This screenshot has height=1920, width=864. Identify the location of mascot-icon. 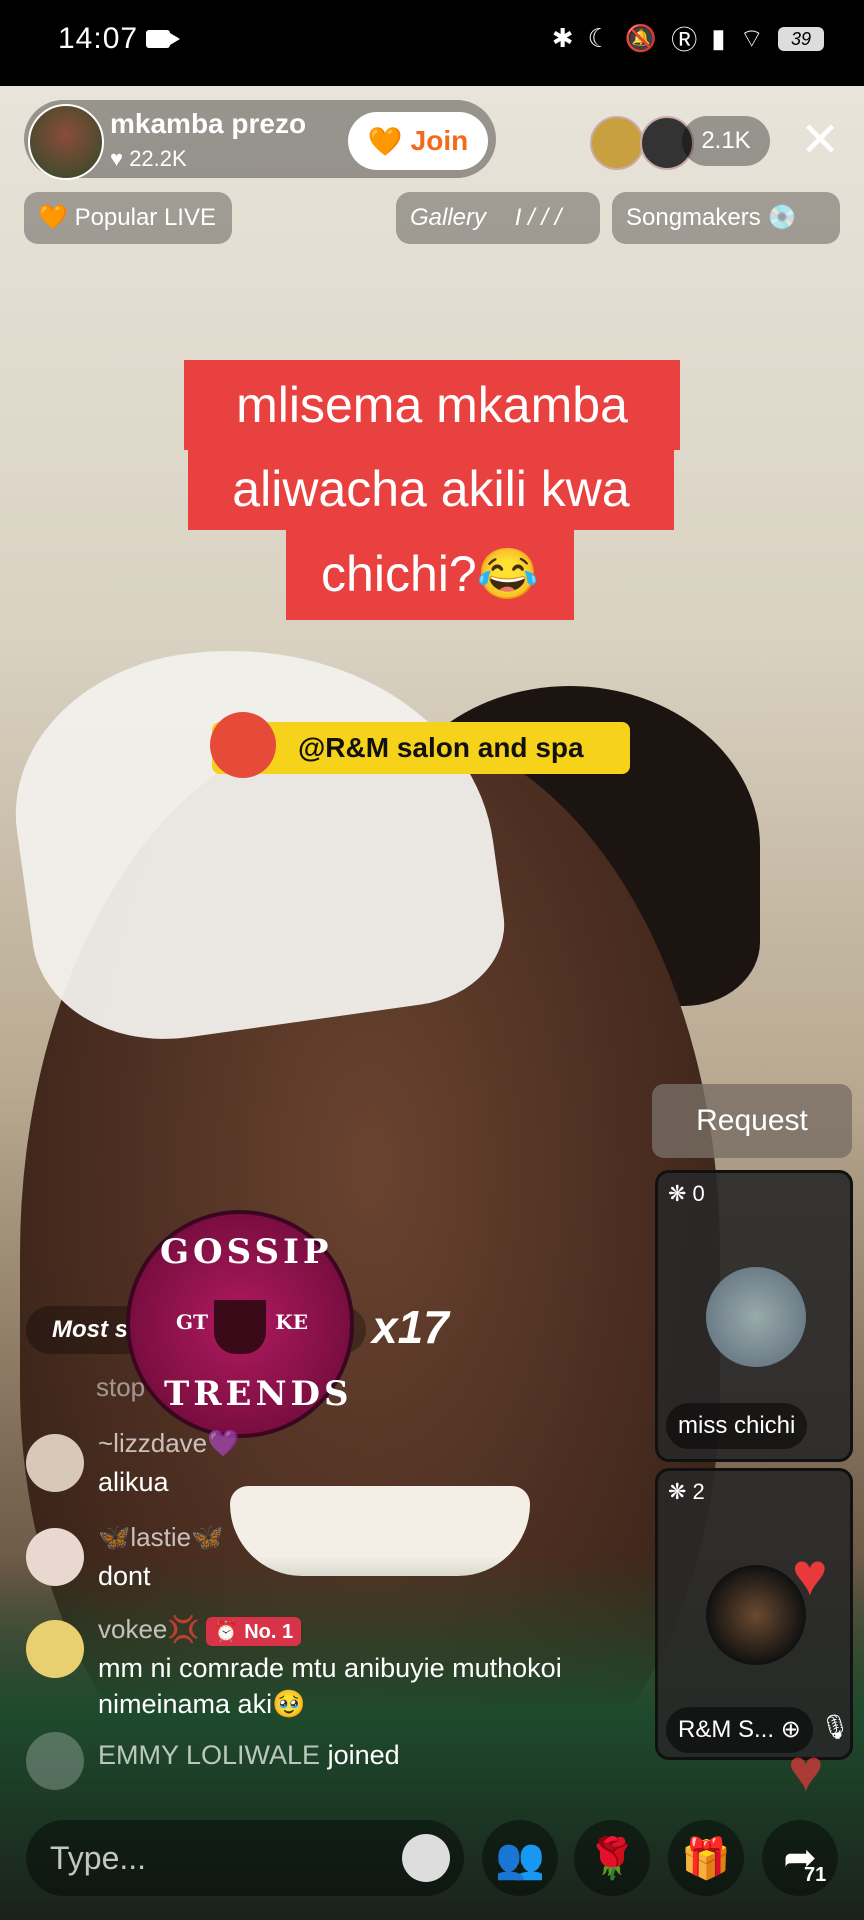
(243, 745).